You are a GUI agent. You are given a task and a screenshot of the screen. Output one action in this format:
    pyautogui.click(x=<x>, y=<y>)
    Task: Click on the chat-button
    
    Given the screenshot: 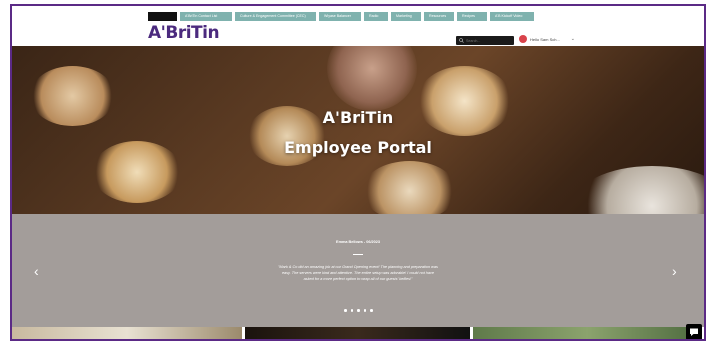 What is the action you would take?
    pyautogui.click(x=694, y=331)
    